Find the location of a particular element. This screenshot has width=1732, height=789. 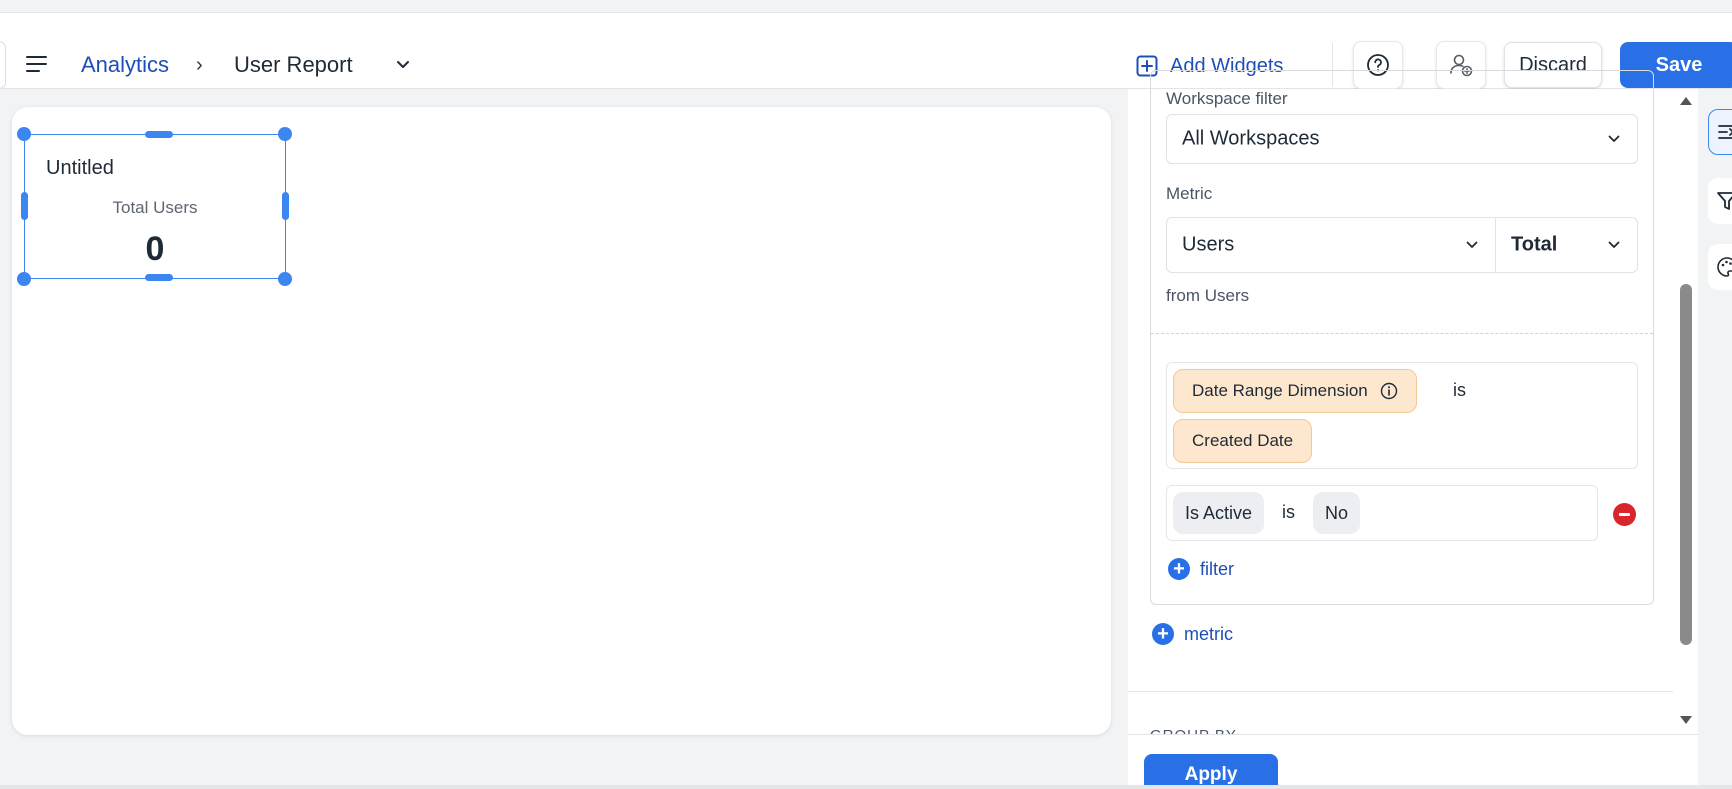

resize-handle-left is located at coordinates (24, 206).